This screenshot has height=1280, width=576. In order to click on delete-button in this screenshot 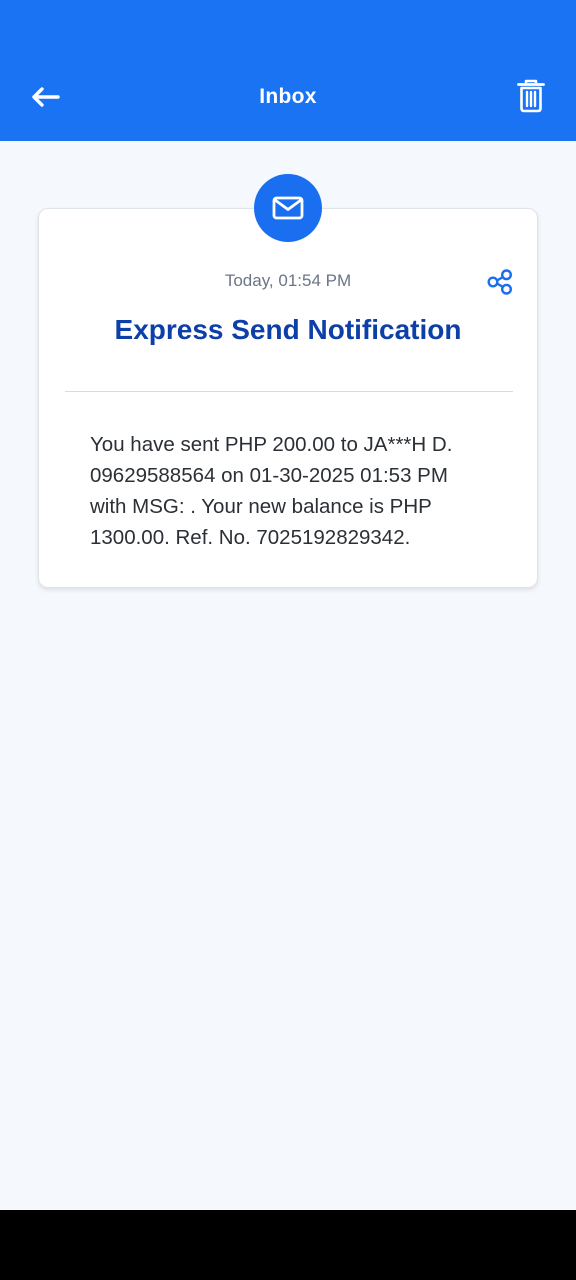, I will do `click(531, 96)`.